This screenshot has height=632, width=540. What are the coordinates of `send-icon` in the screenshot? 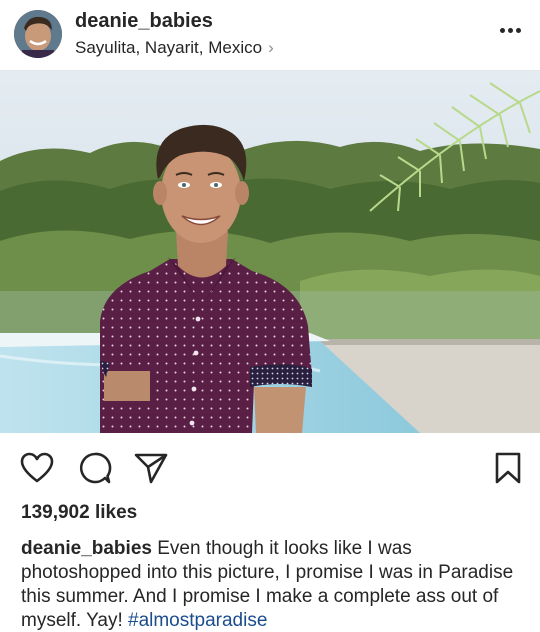 It's located at (151, 468).